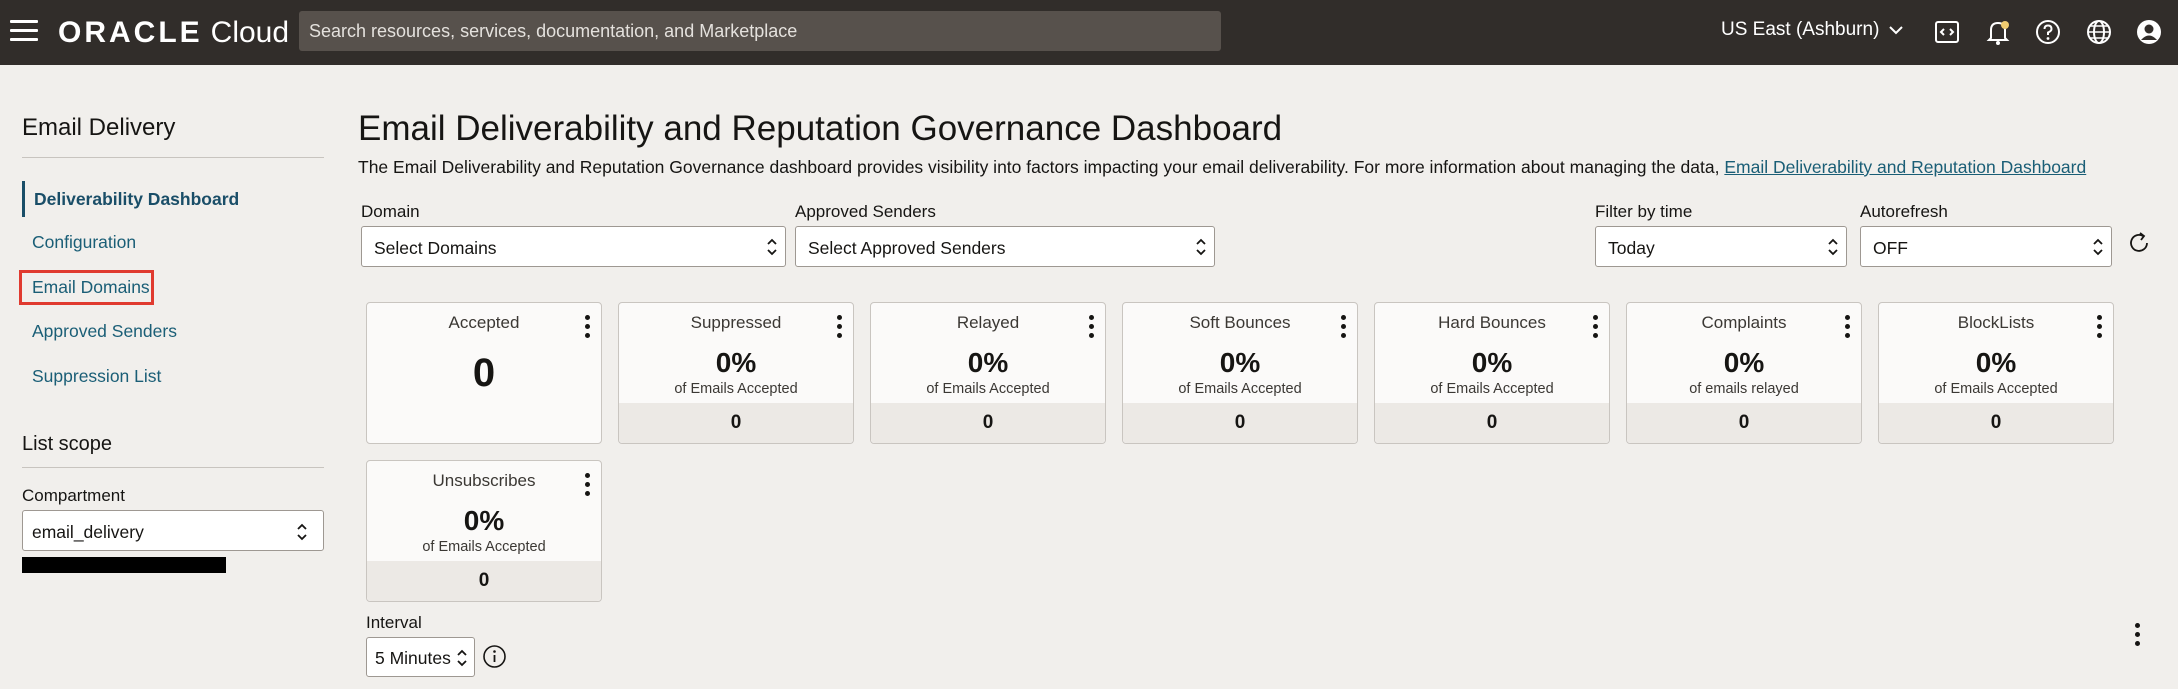 The height and width of the screenshot is (689, 2178). Describe the element at coordinates (124, 565) in the screenshot. I see `redacted-block` at that location.